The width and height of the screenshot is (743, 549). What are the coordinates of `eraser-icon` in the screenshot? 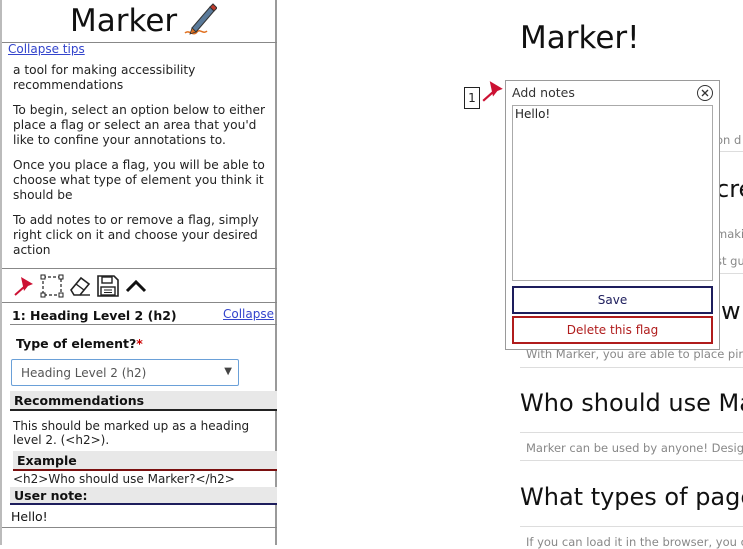 It's located at (80, 286).